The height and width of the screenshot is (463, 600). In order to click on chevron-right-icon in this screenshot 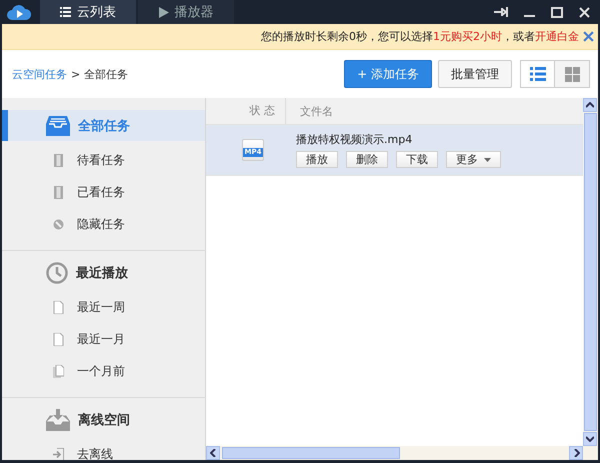, I will do `click(576, 453)`.